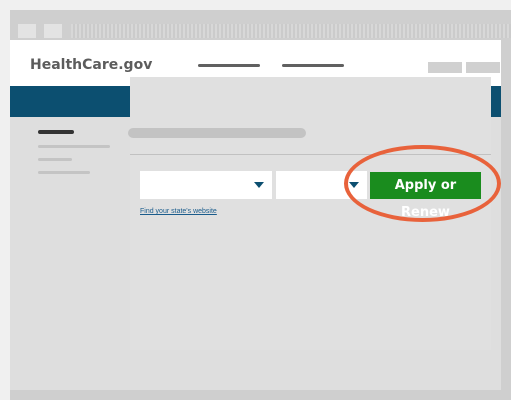  What do you see at coordinates (321, 185) in the screenshot?
I see `year-select` at bounding box center [321, 185].